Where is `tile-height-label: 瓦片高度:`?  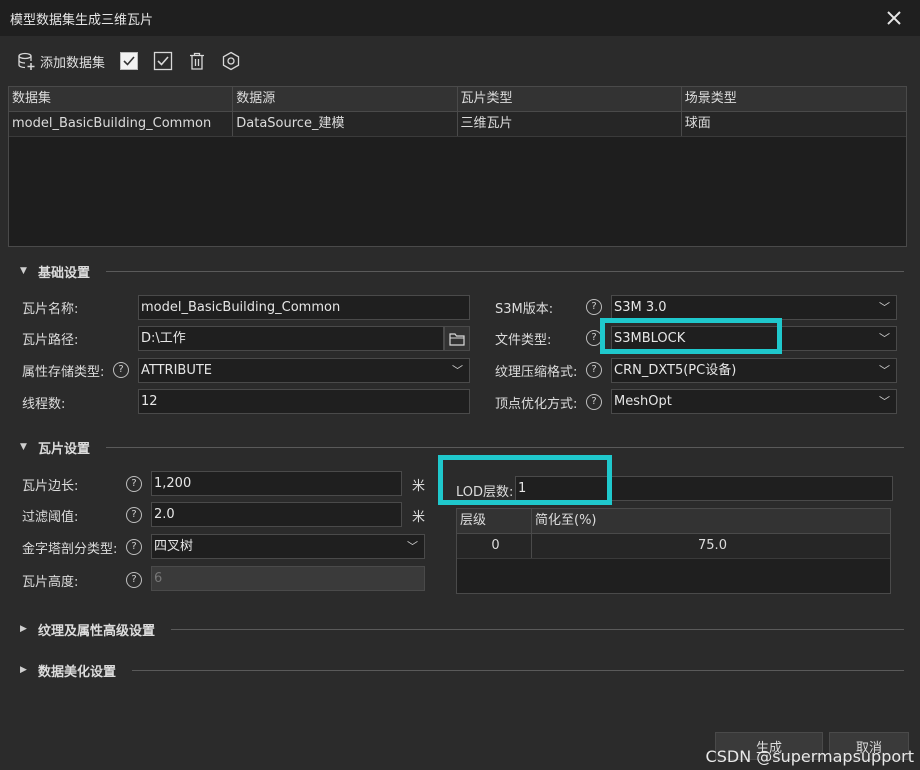 tile-height-label: 瓦片高度: is located at coordinates (50, 582).